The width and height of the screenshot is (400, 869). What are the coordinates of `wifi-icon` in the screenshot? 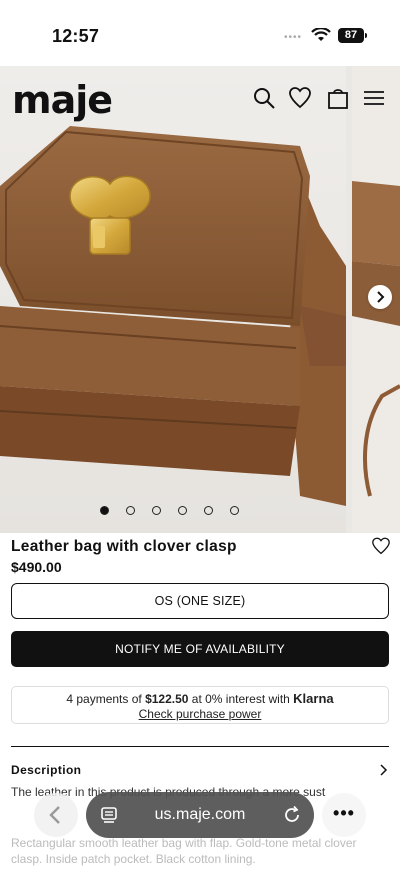 It's located at (321, 34).